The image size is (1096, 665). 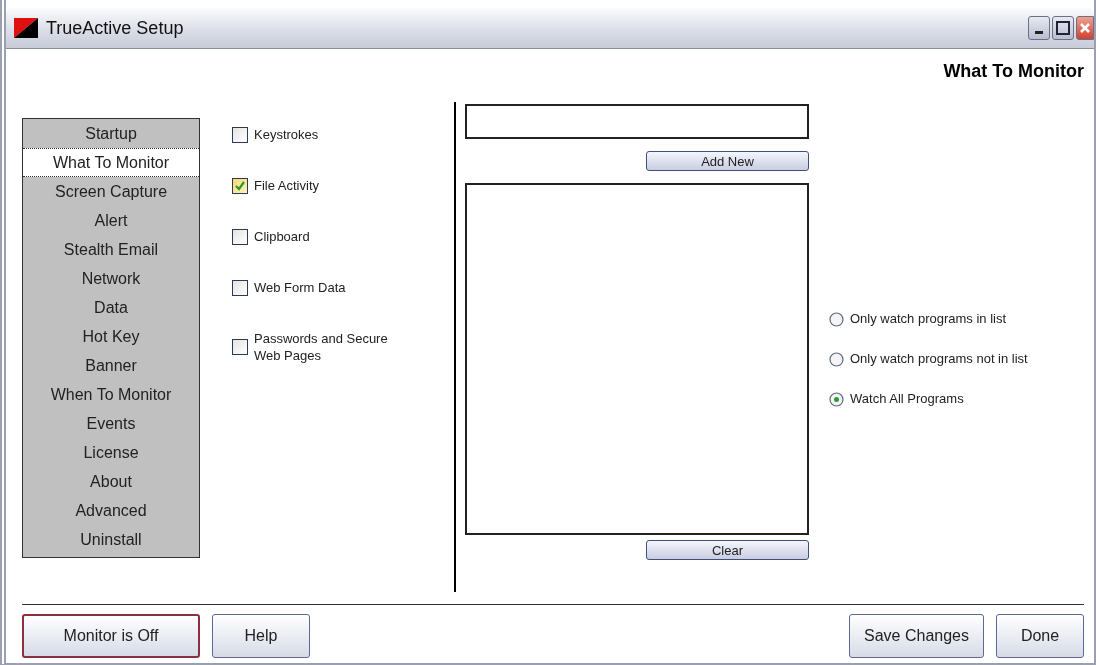 I want to click on maximize-button, so click(x=1063, y=28).